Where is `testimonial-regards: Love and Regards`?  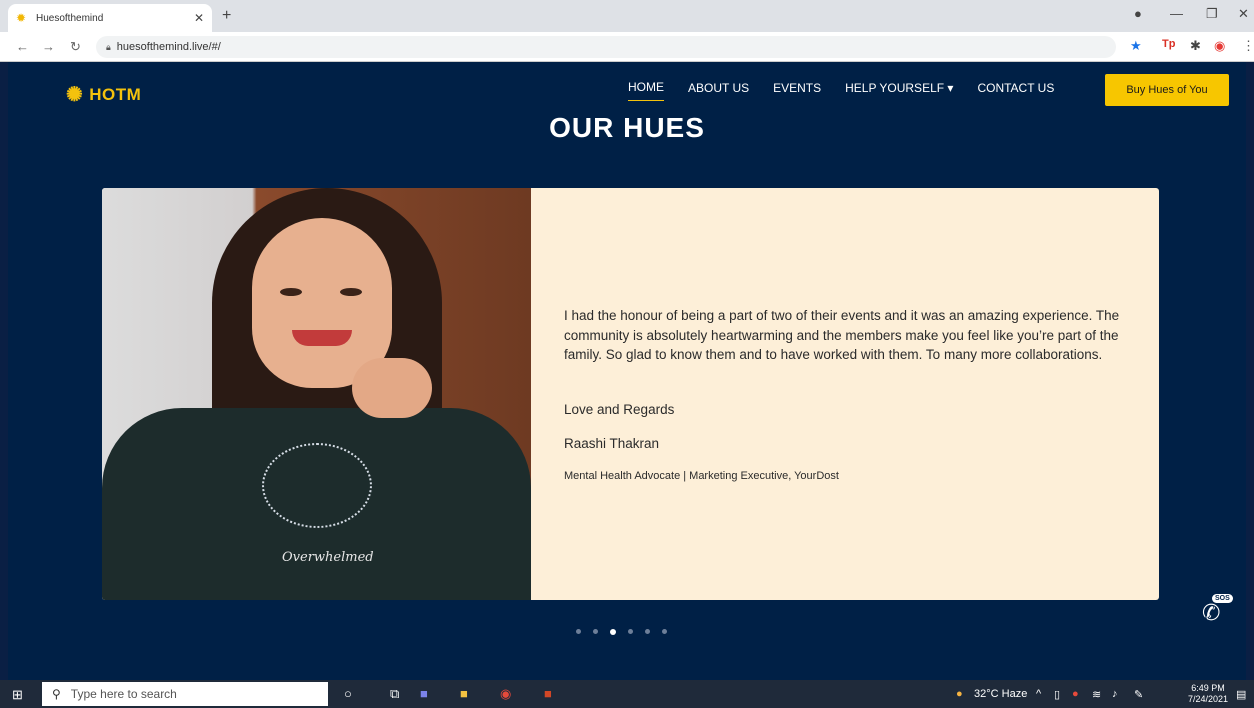 testimonial-regards: Love and Regards is located at coordinates (619, 409).